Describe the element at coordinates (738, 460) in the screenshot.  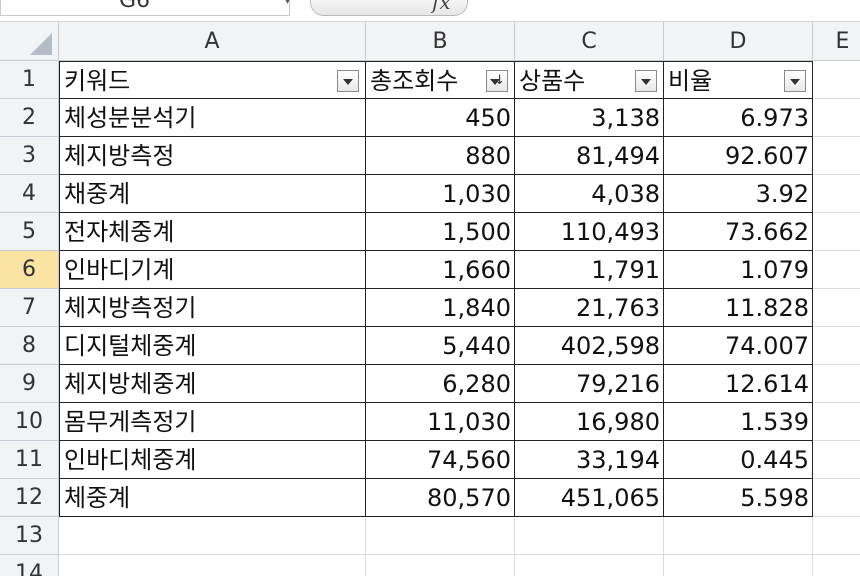
I see `cell-ratio: 0.445` at that location.